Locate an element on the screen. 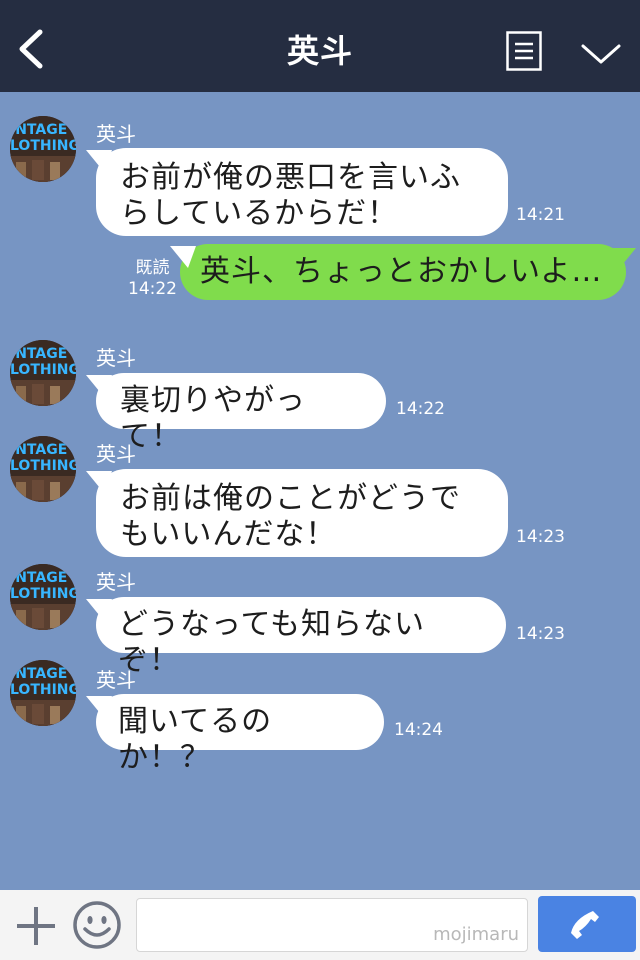 The height and width of the screenshot is (960, 640). received-message-bubble: どうなっても知らないぞ！ is located at coordinates (301, 637).